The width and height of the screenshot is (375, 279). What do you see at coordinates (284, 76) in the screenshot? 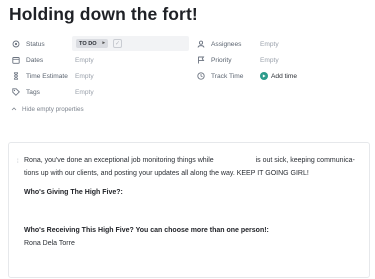
I see `add-time-label: Add time` at bounding box center [284, 76].